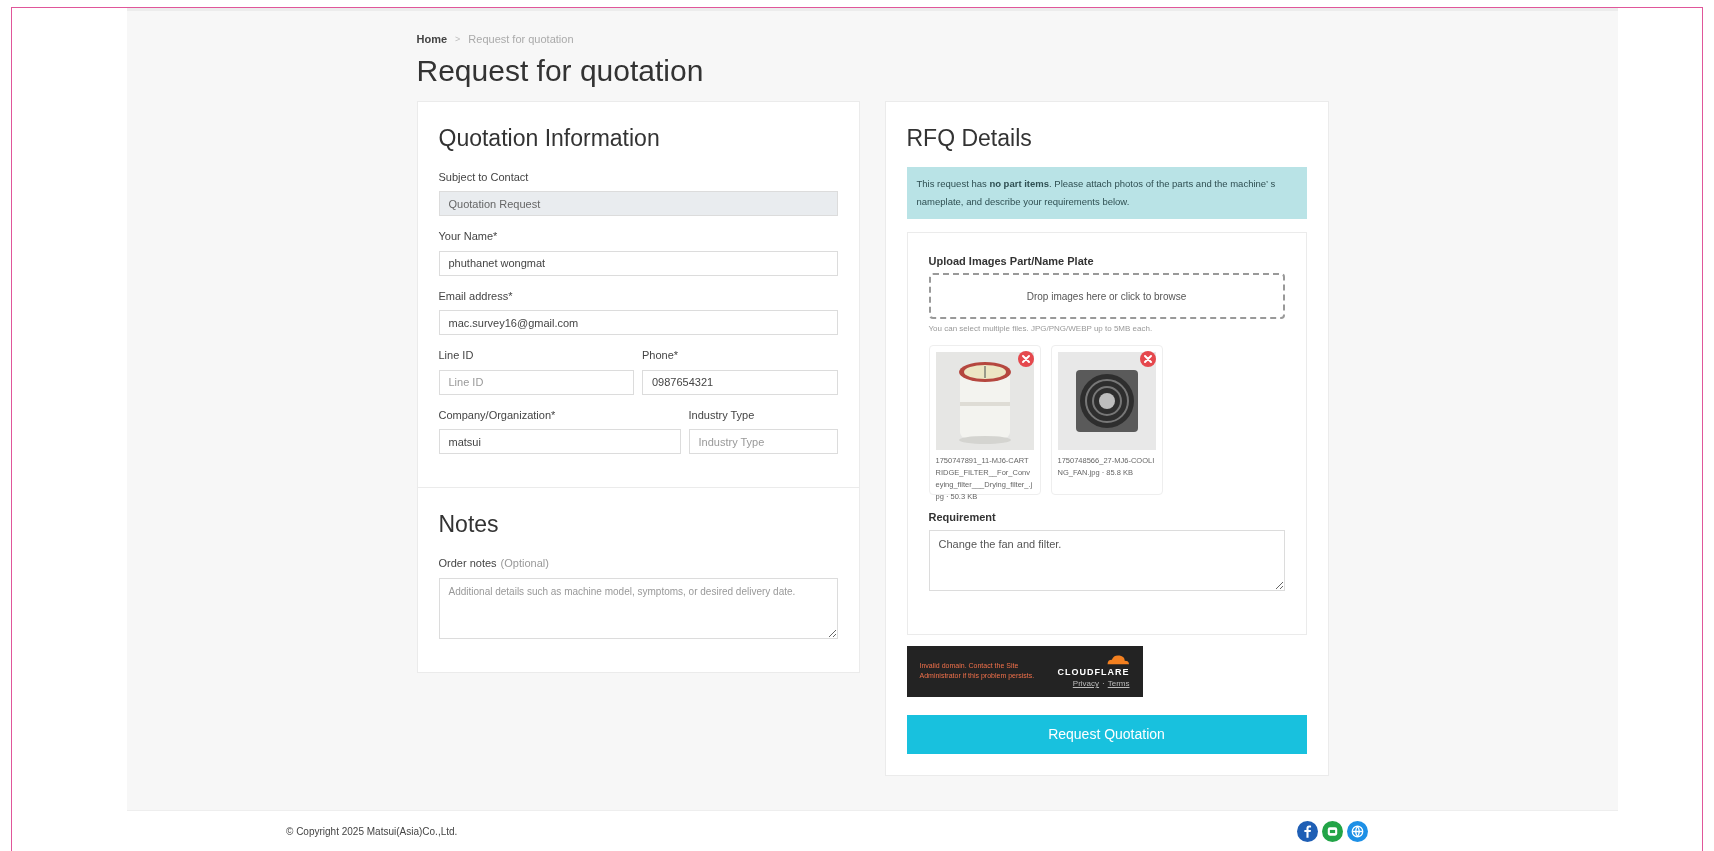 The image size is (1714, 851). I want to click on field-label: Email address*, so click(476, 296).